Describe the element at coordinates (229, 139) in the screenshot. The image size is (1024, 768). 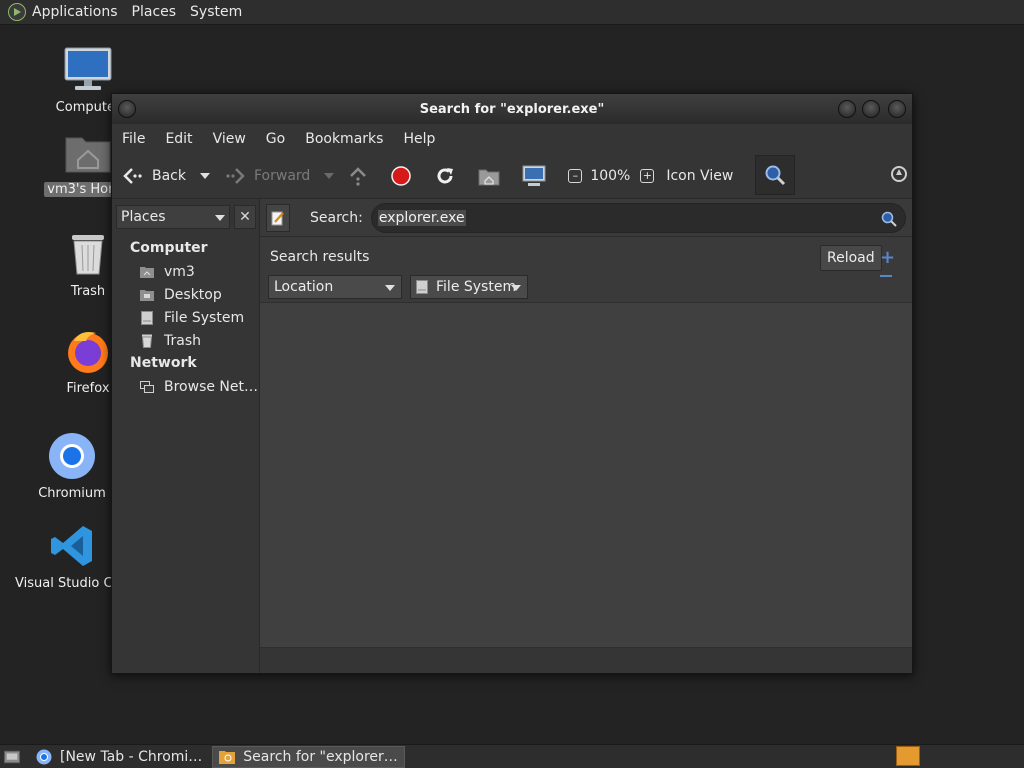
I see `menu-view: View` at that location.